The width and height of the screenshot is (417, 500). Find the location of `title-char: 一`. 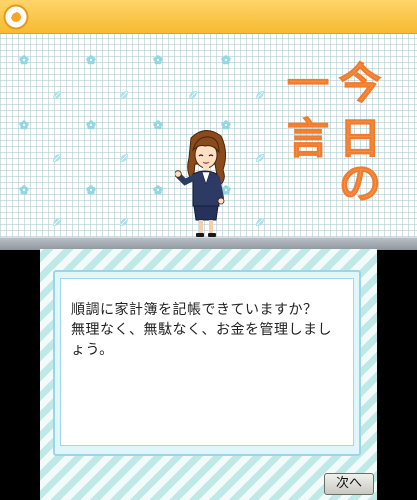

title-char: 一 is located at coordinates (308, 83).